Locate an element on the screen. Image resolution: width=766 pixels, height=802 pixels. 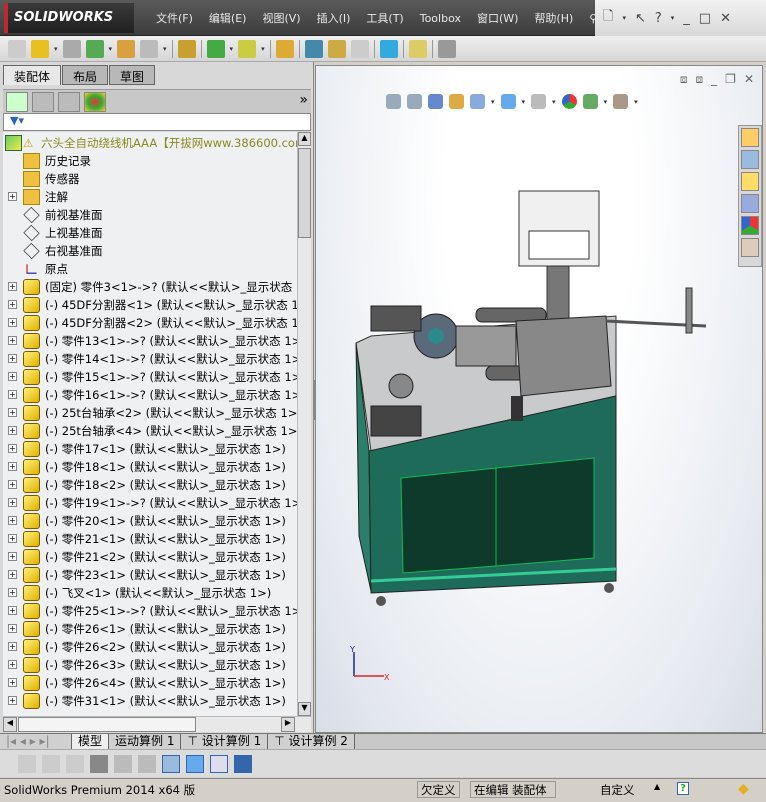
tab-design-study-2: ⊤ 设计算例 2 is located at coordinates (311, 741).